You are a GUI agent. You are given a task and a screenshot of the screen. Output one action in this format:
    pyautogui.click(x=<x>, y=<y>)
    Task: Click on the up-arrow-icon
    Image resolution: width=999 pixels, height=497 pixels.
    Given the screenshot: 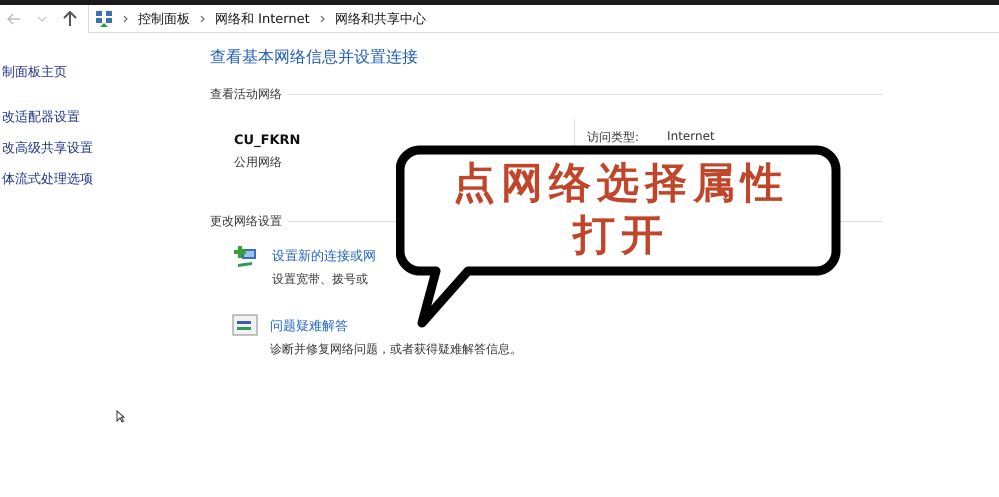 What is the action you would take?
    pyautogui.click(x=70, y=19)
    